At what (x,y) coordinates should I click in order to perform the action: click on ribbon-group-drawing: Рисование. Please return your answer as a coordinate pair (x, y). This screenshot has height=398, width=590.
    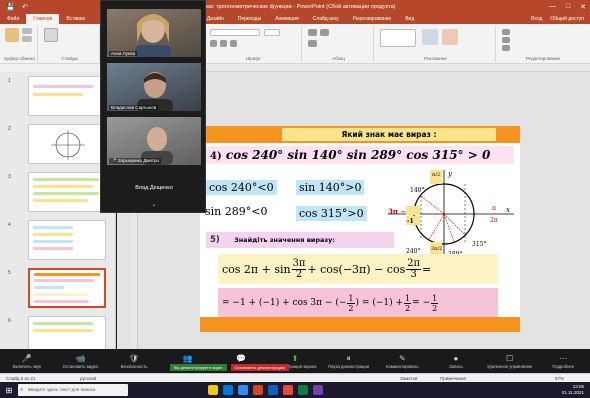
    Looking at the image, I should click on (436, 44).